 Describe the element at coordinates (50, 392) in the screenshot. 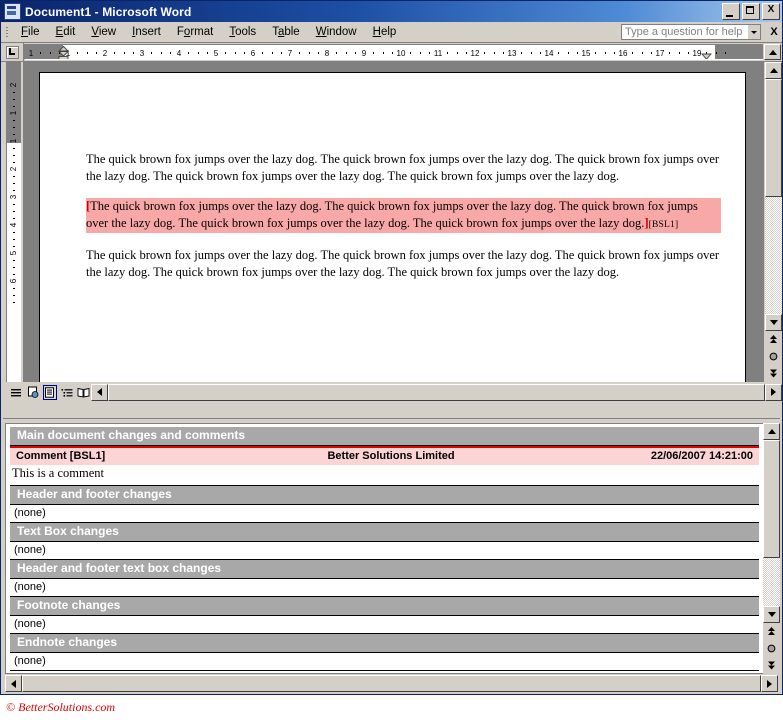

I see `print-layout-view-button` at that location.